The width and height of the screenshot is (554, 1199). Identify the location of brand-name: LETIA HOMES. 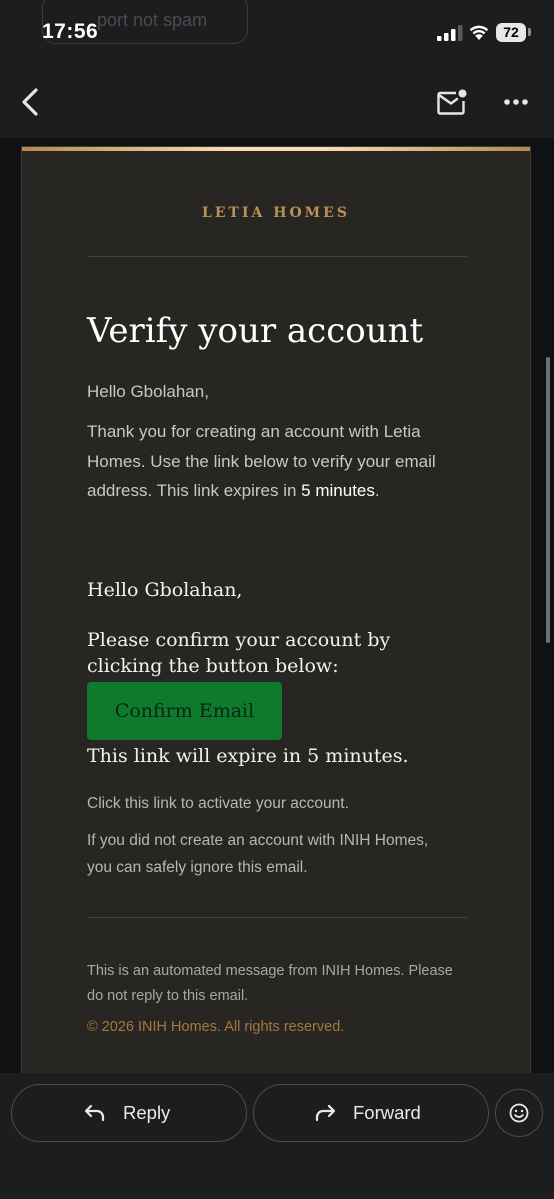
(276, 213).